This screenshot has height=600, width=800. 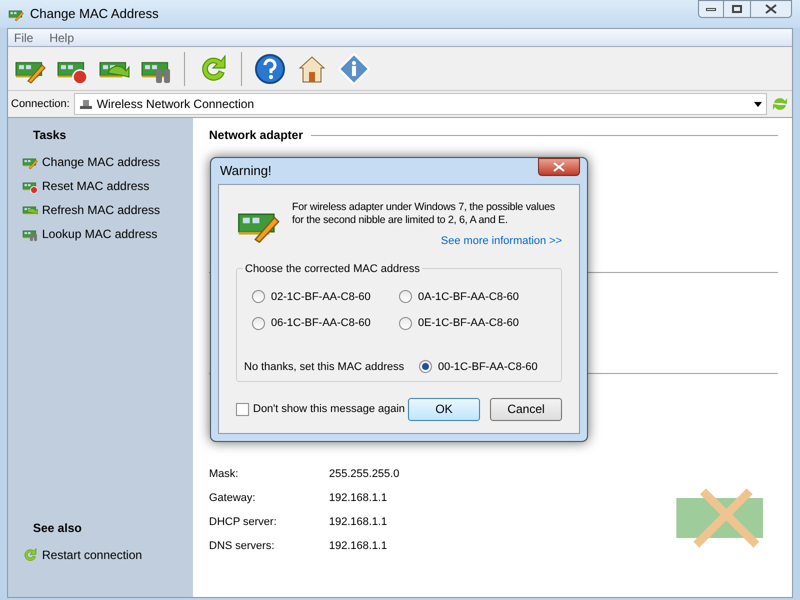 I want to click on dropdown-caret-icon, so click(x=758, y=104).